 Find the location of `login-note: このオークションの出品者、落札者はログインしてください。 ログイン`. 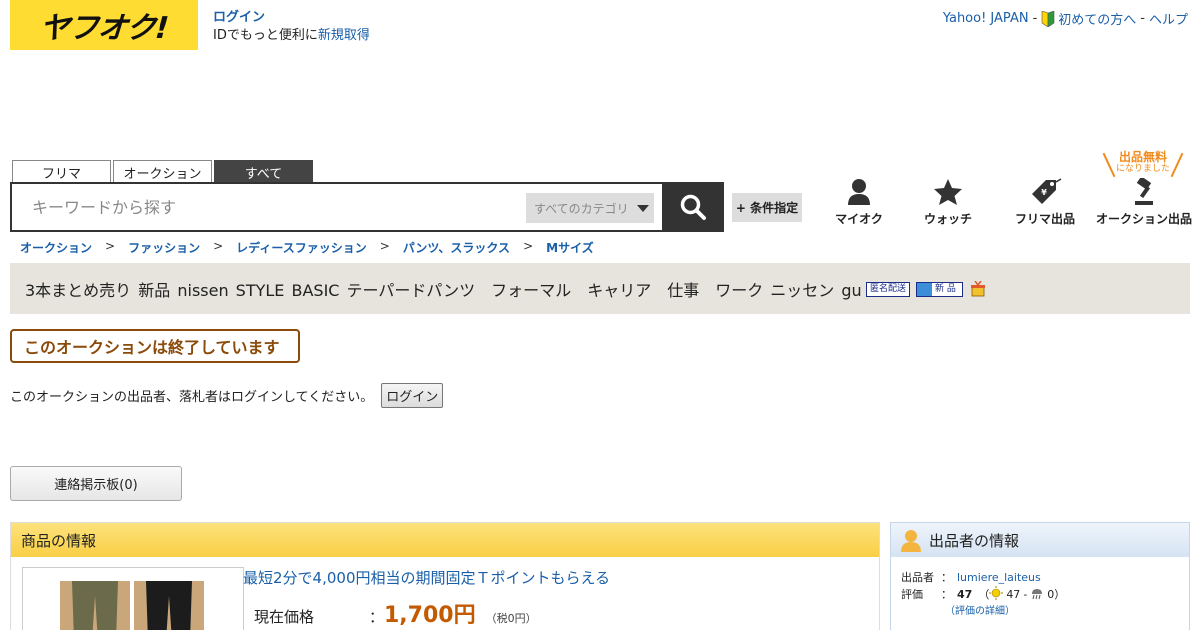

login-note: このオークションの出品者、落札者はログインしてください。 ログイン is located at coordinates (227, 395).